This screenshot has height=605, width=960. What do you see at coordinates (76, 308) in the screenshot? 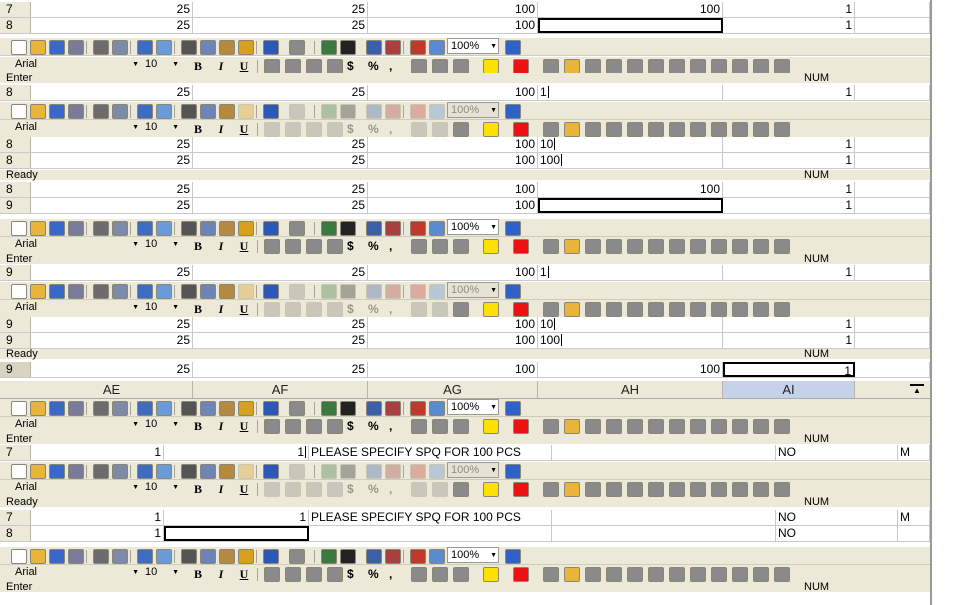
I see `font-name-dropdown: Arial ▼` at bounding box center [76, 308].